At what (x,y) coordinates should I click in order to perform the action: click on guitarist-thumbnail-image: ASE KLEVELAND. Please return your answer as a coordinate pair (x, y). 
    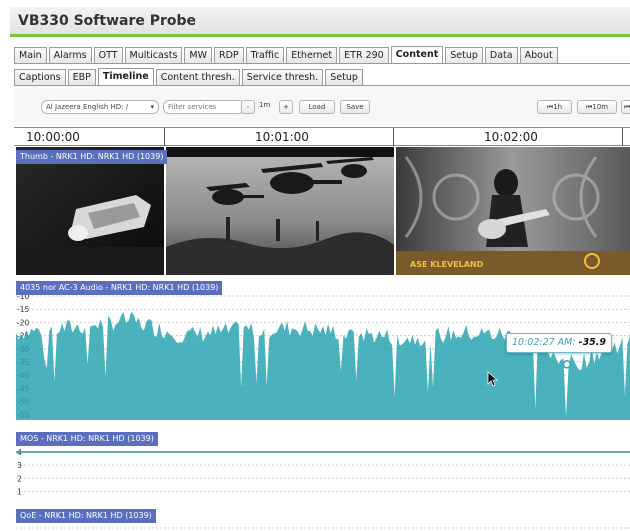
    Looking at the image, I should click on (513, 211).